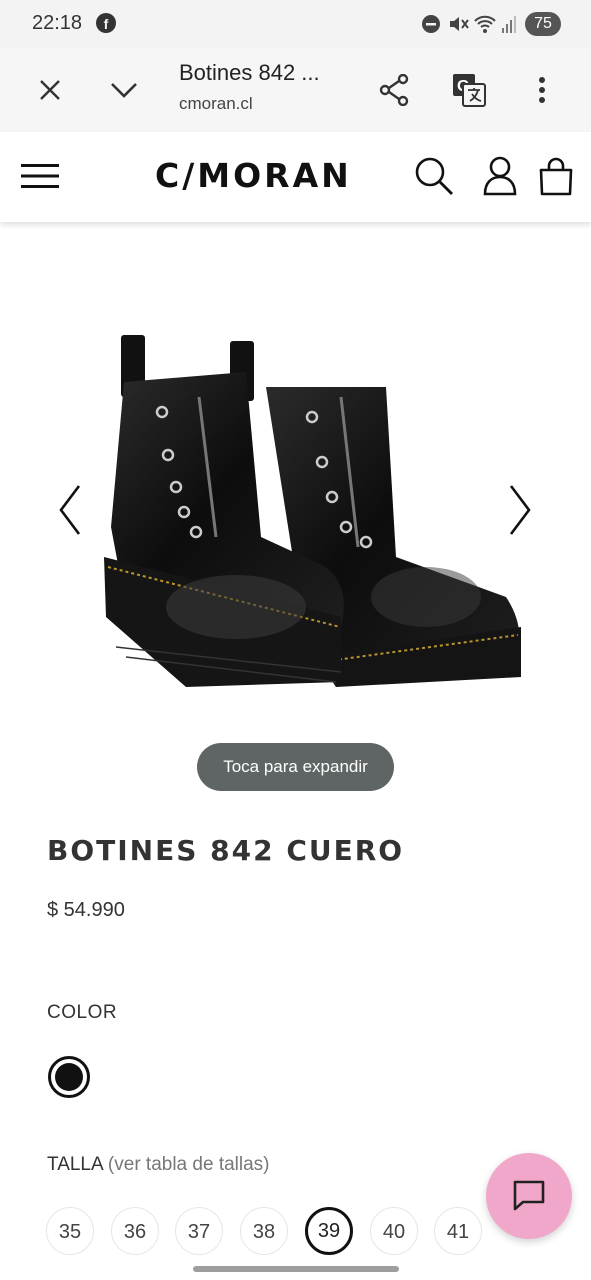 This screenshot has height=1280, width=591. I want to click on chevron-left-icon, so click(70, 510).